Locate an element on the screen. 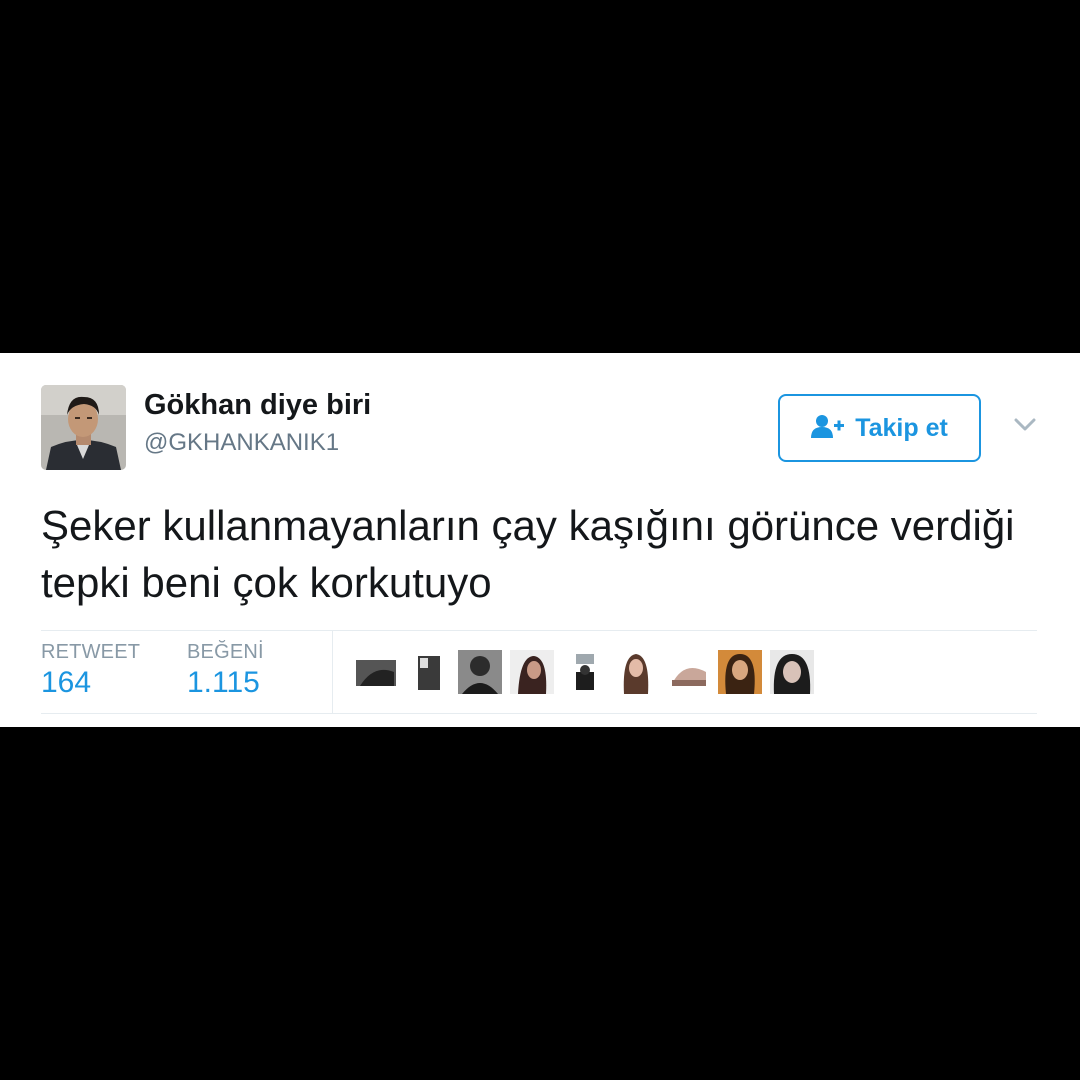 This screenshot has height=1080, width=1080. follow-button: Takip et is located at coordinates (879, 428).